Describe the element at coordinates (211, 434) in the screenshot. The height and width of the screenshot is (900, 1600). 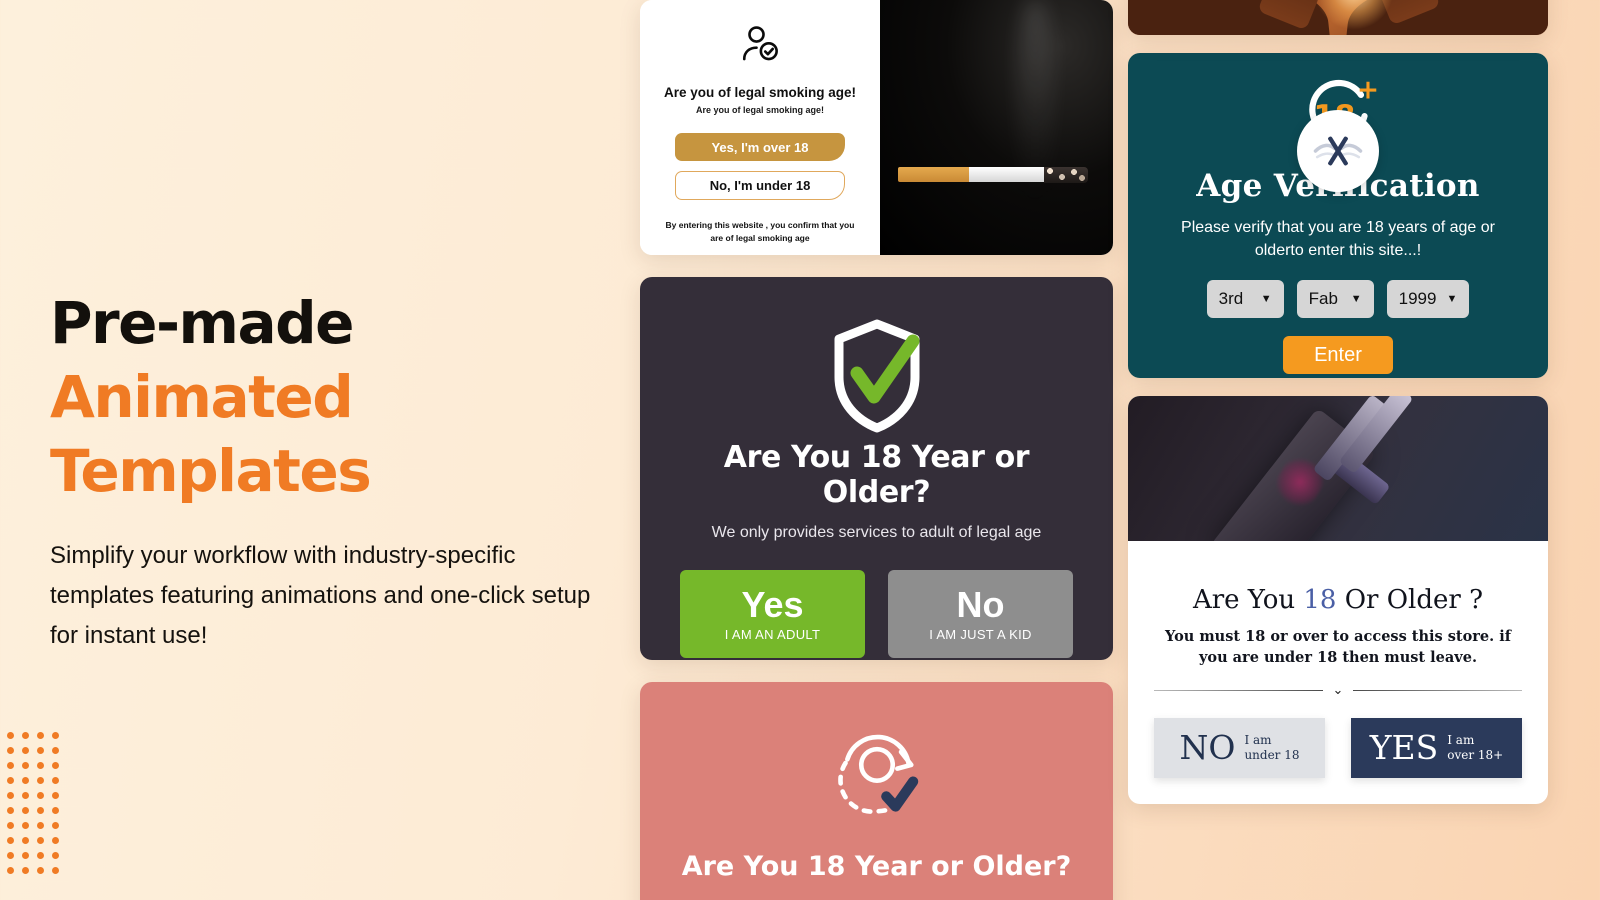
I see `page-title-accent: Animated Templates` at that location.